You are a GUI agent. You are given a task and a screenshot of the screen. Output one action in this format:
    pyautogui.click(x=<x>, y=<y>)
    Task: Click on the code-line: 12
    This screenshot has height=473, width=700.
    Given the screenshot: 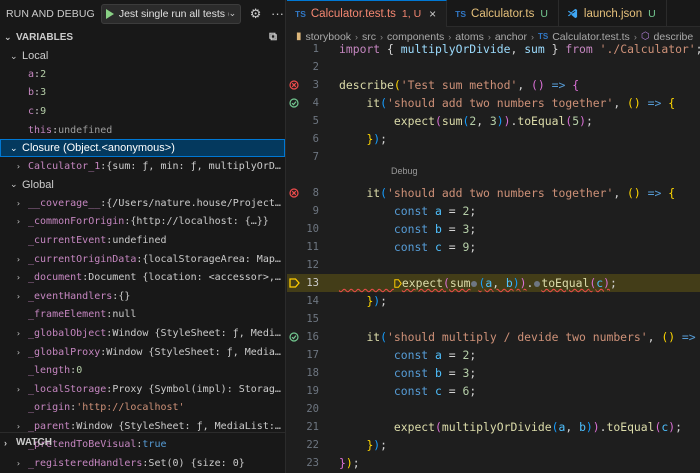 What is the action you would take?
    pyautogui.click(x=493, y=265)
    